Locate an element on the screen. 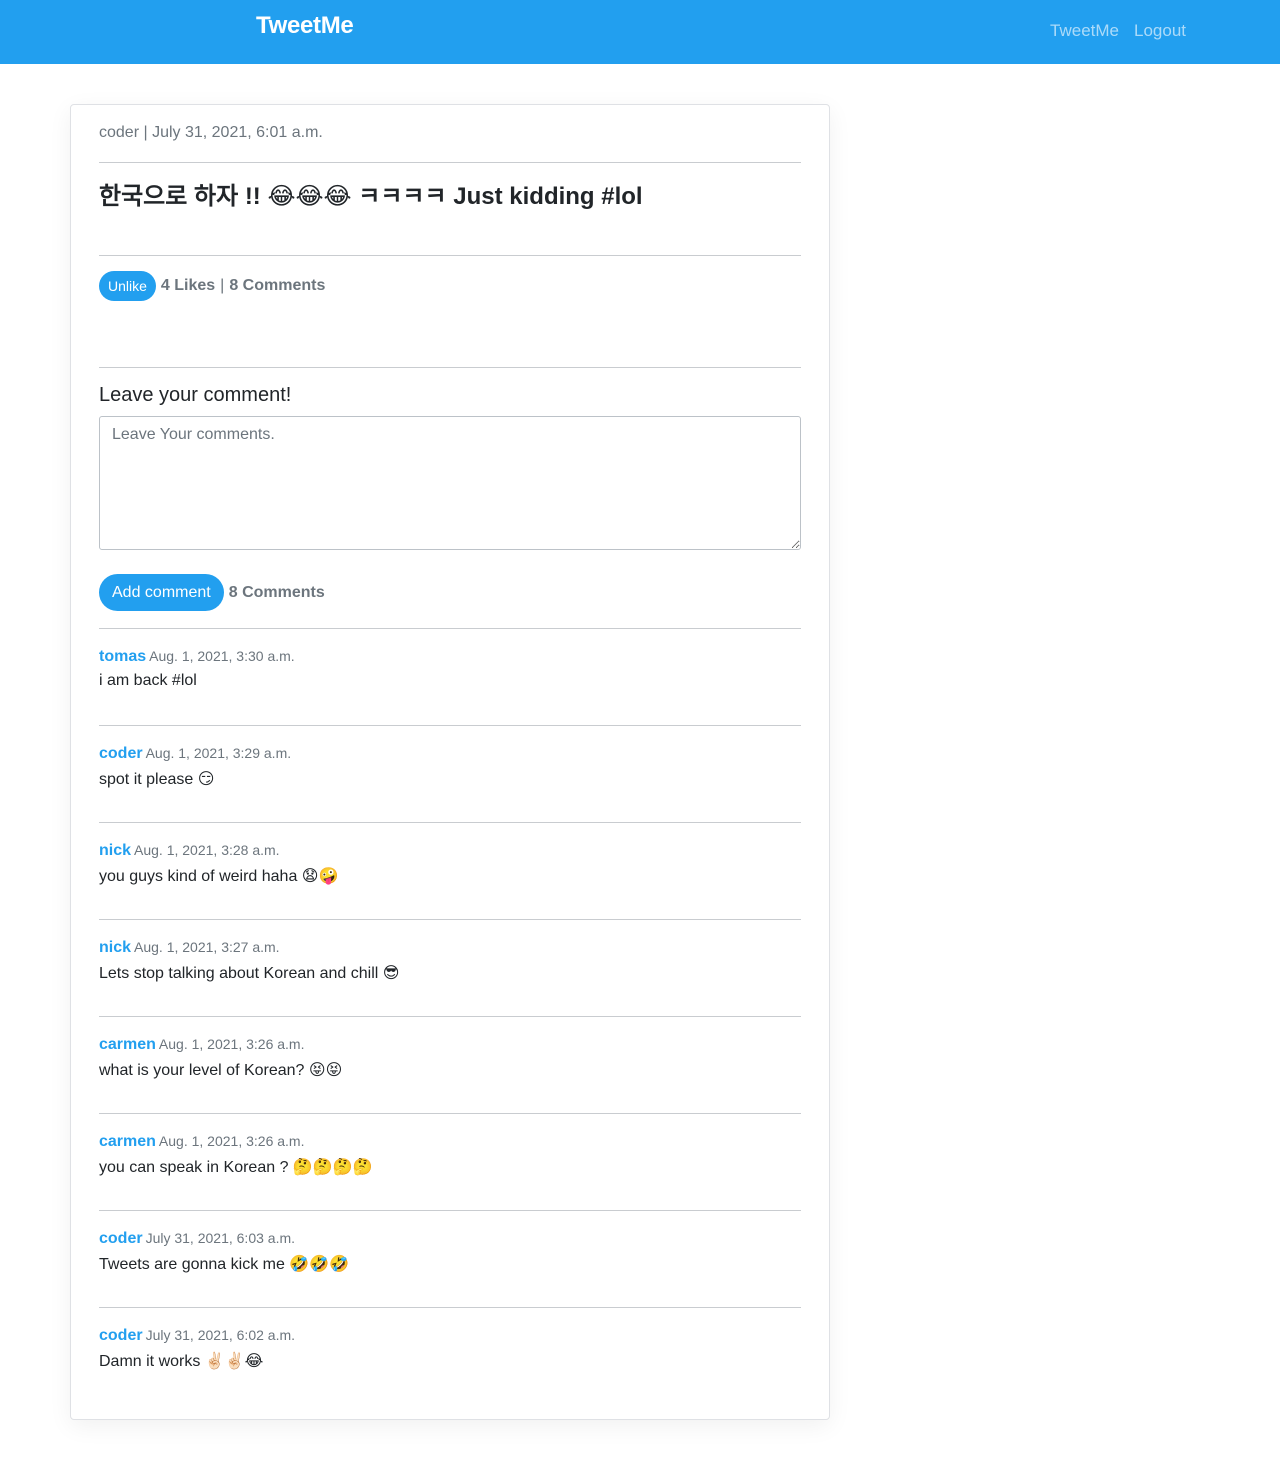 The height and width of the screenshot is (1468, 1280). comment-date: Aug. 1, 2021, 3:29 a.m. is located at coordinates (218, 753).